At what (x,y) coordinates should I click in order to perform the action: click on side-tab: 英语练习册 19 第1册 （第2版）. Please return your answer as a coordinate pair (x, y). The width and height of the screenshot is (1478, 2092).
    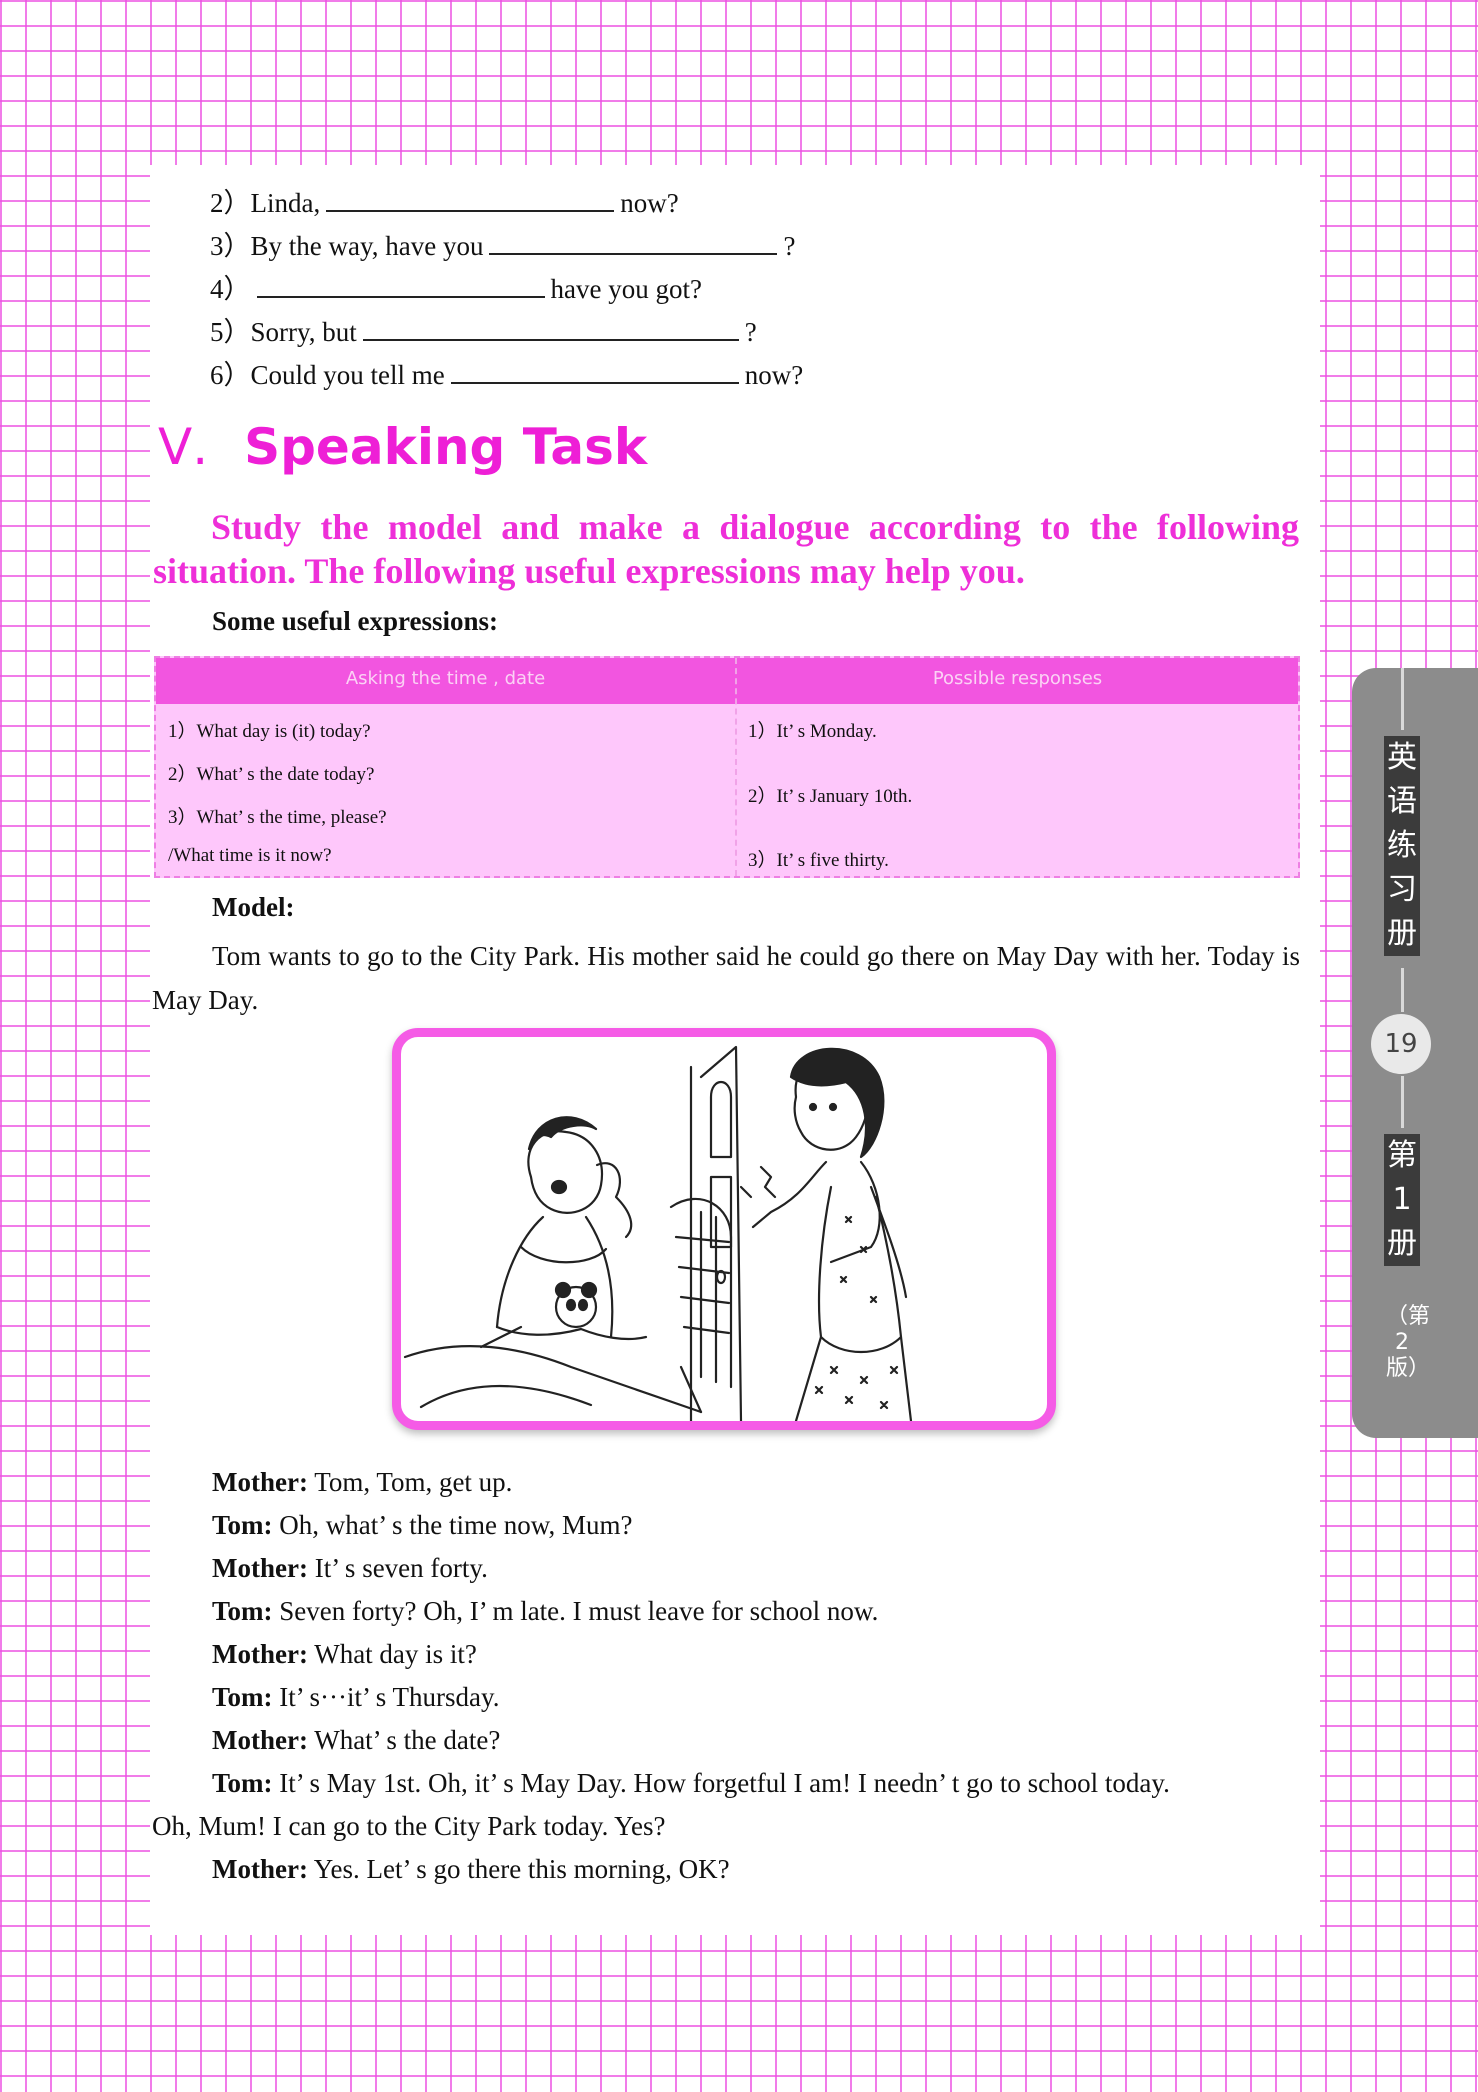
    Looking at the image, I should click on (1415, 1053).